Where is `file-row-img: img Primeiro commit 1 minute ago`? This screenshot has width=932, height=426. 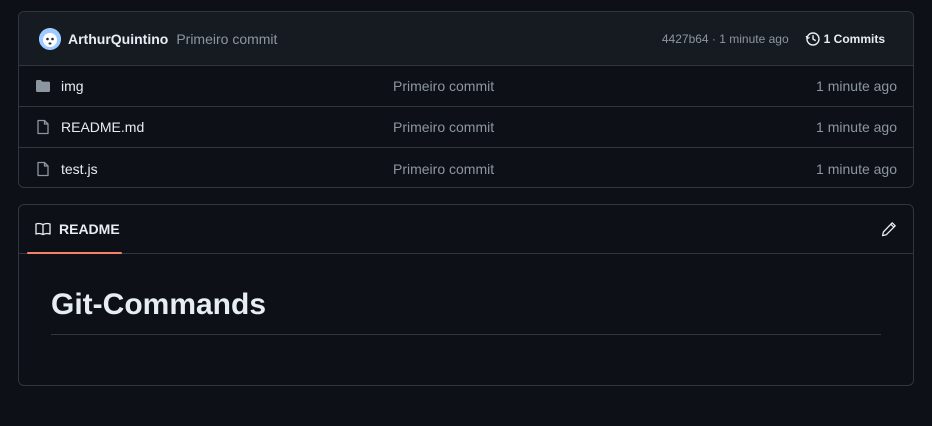 file-row-img: img Primeiro commit 1 minute ago is located at coordinates (466, 86).